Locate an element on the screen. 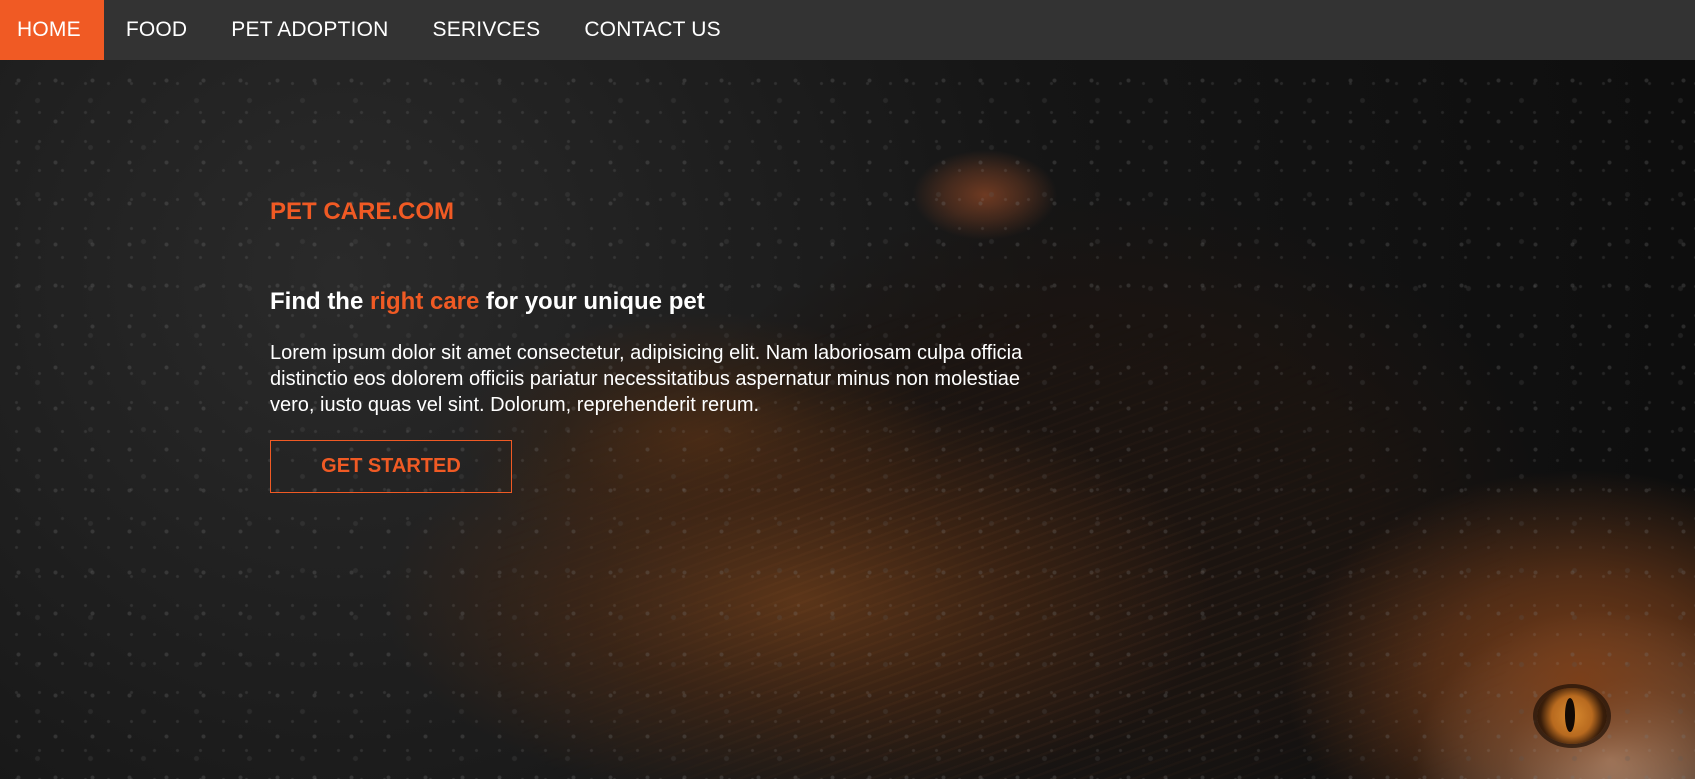  cat-eye-image is located at coordinates (1572, 716).